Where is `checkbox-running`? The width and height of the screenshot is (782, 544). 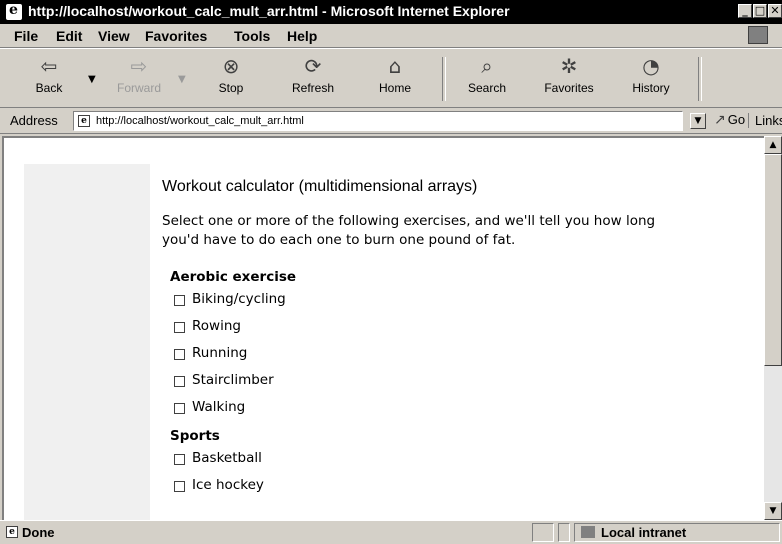
checkbox-running is located at coordinates (179, 354).